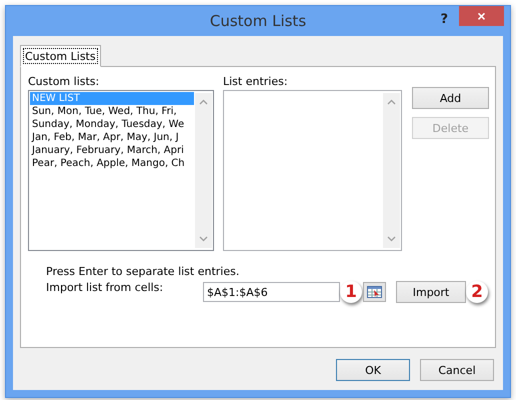  What do you see at coordinates (112, 137) in the screenshot?
I see `list-item: Jan, Feb, Mar, Apr, May, Jun, J` at bounding box center [112, 137].